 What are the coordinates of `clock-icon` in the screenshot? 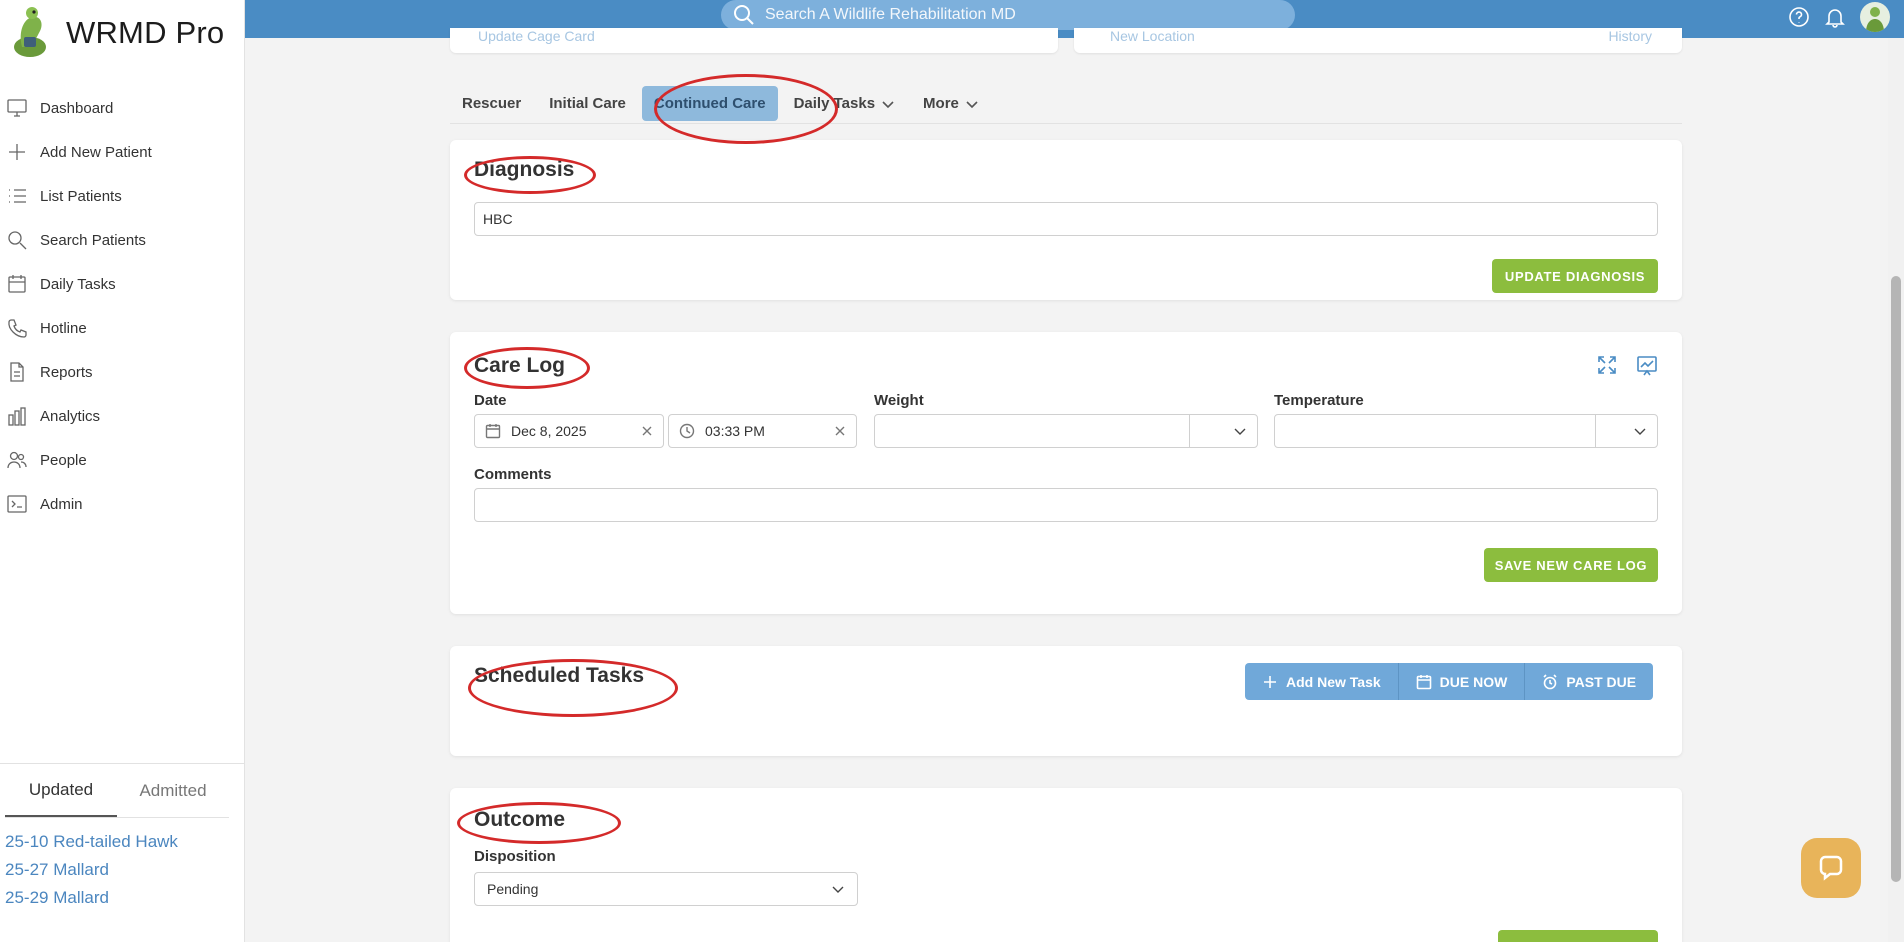 It's located at (687, 431).